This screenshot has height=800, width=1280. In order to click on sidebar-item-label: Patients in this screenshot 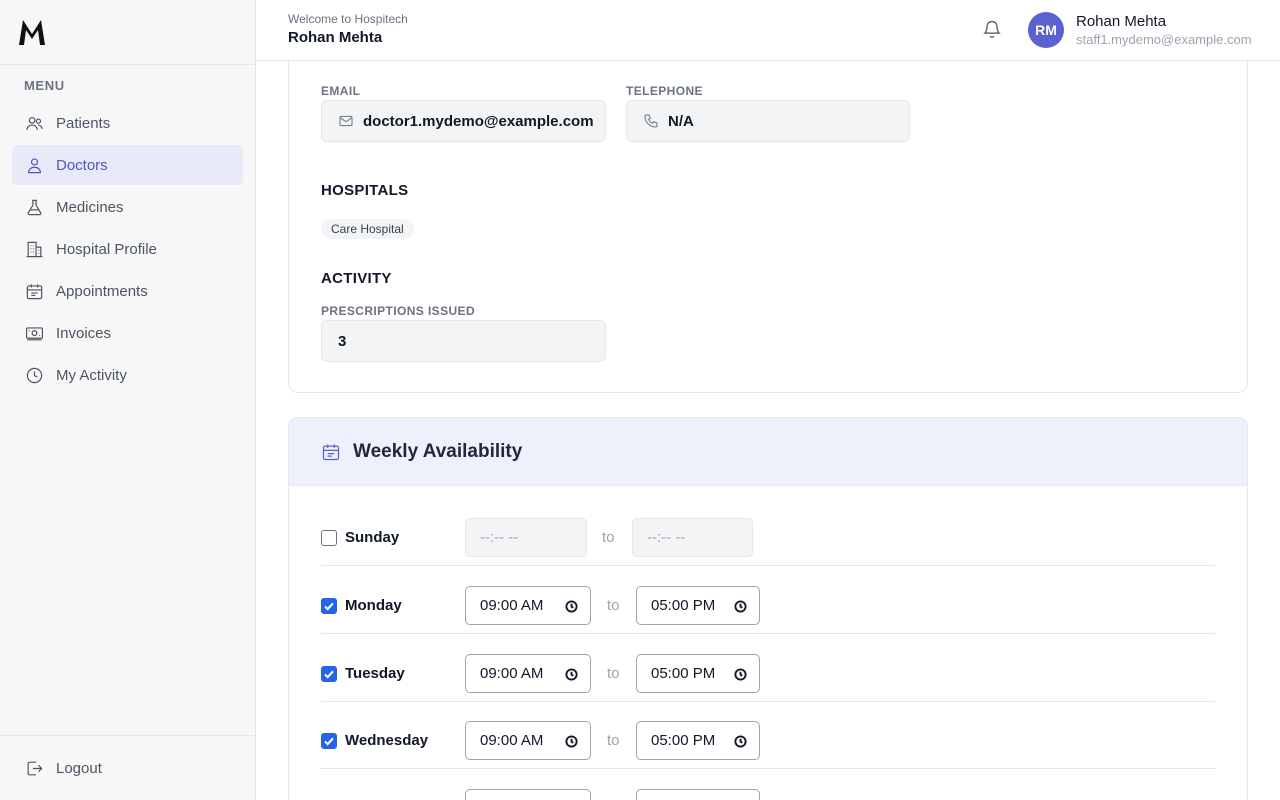, I will do `click(83, 123)`.